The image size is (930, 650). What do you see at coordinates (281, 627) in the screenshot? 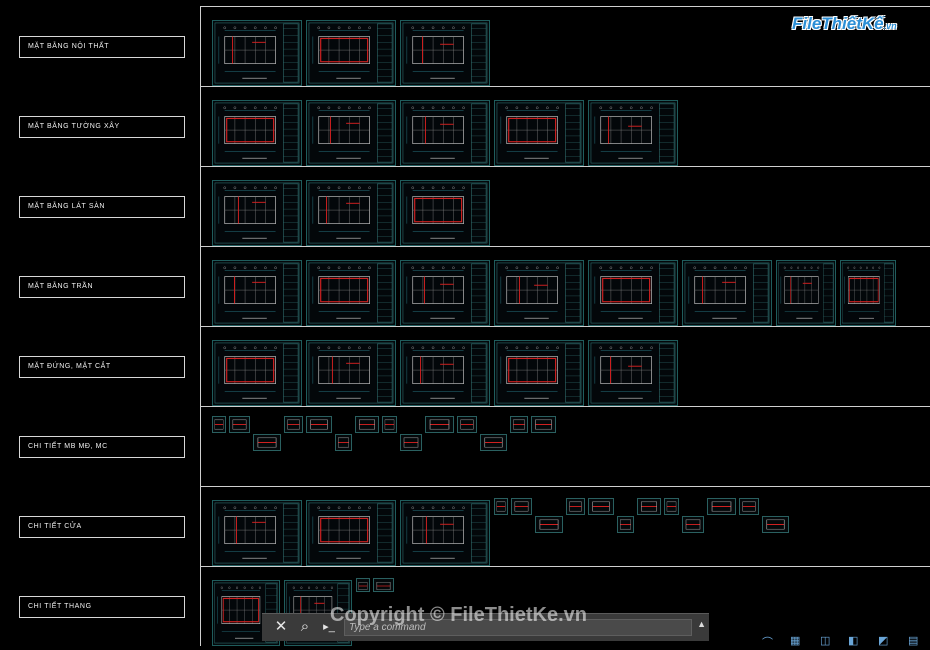
I see `close-icon: ✕` at bounding box center [281, 627].